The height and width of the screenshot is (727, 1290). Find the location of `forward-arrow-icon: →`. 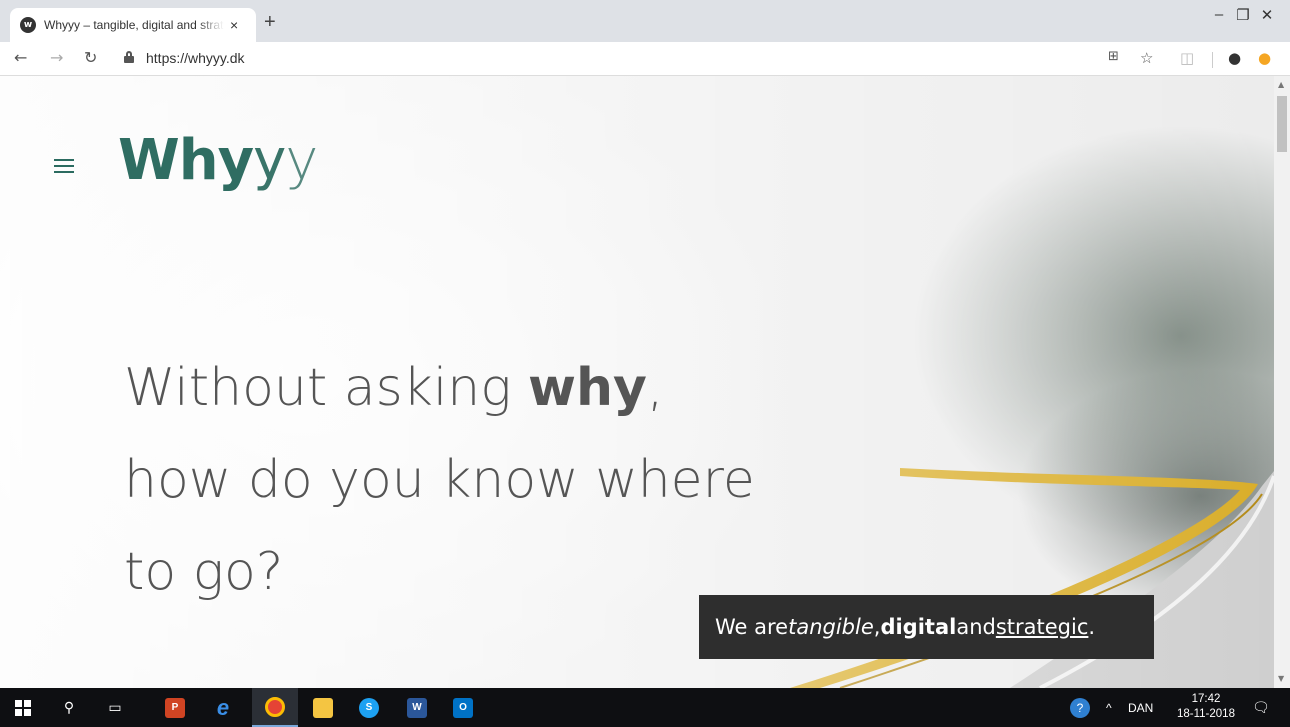

forward-arrow-icon: → is located at coordinates (56, 57).